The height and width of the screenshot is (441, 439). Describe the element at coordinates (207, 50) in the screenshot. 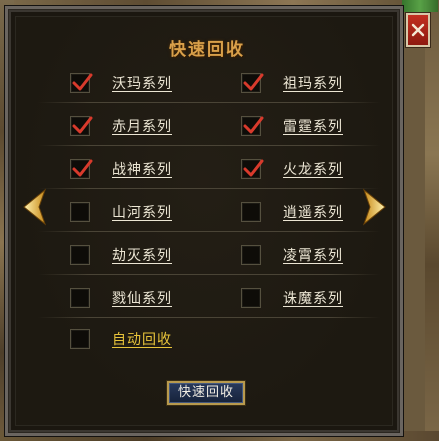

I see `dialog-title: 快速回收` at that location.